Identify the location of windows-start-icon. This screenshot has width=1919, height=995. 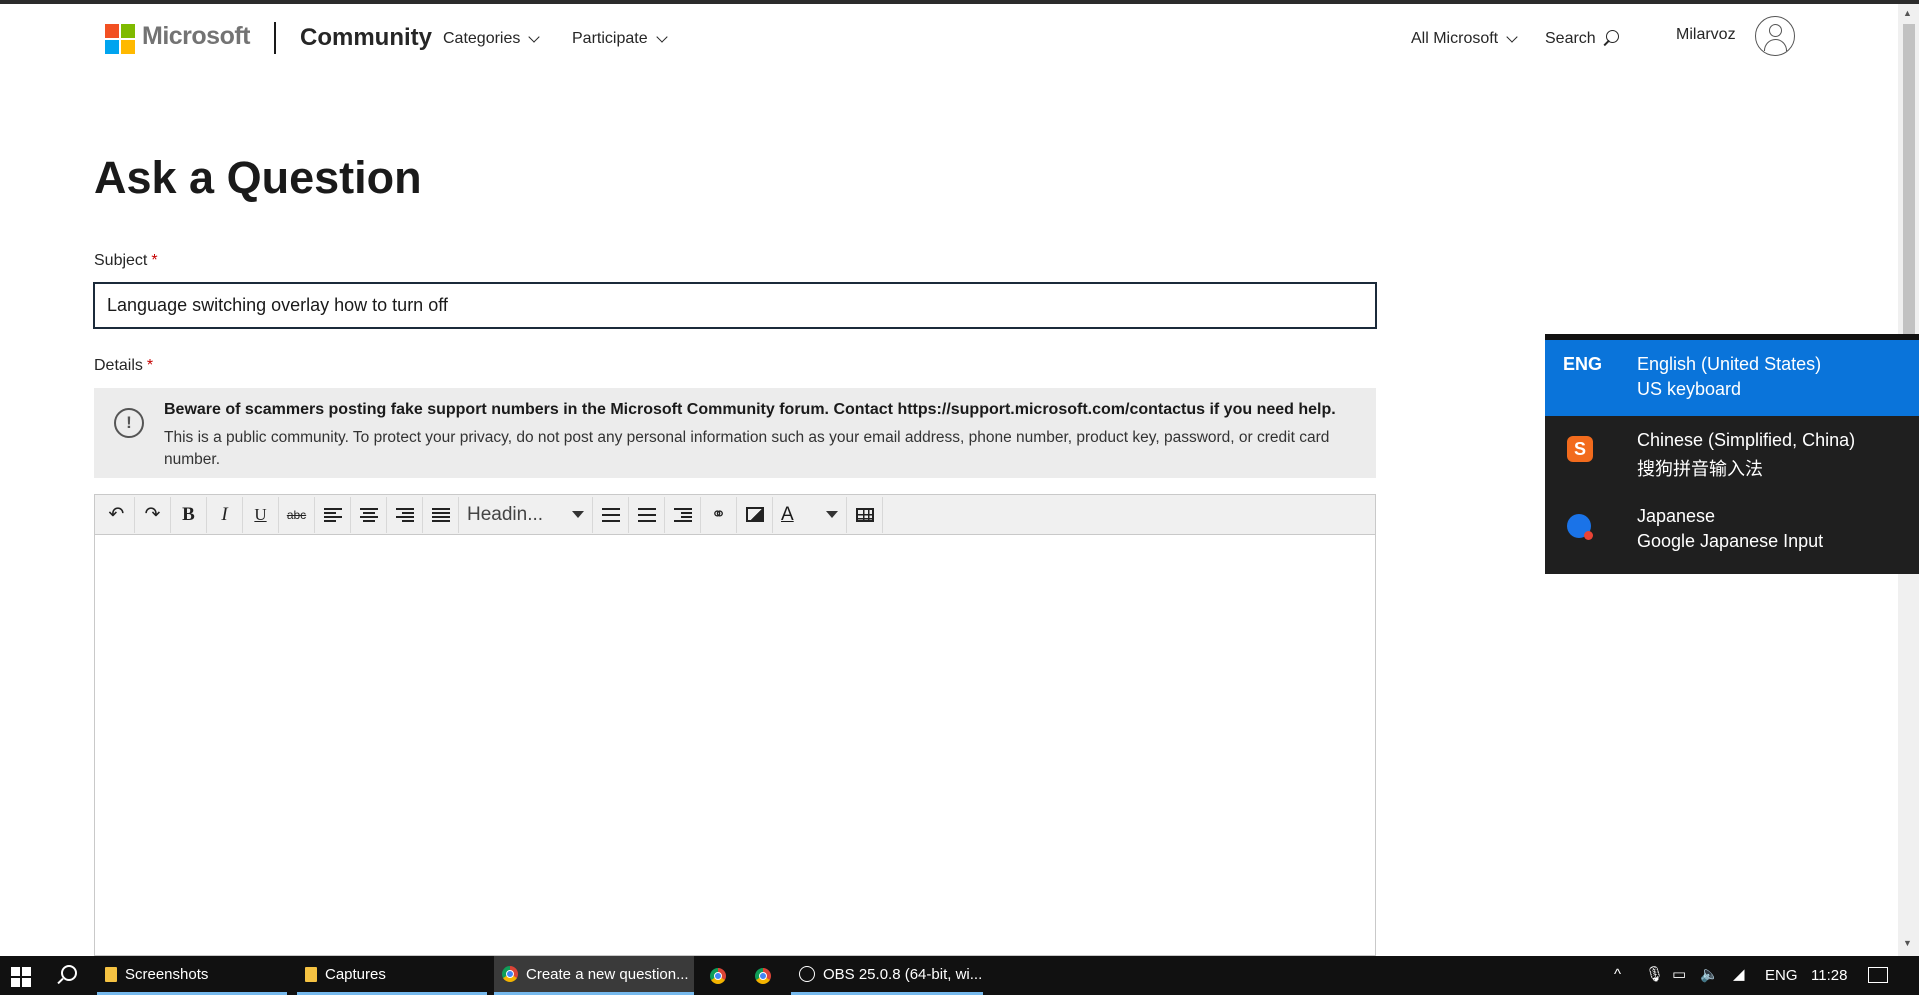
(21, 977).